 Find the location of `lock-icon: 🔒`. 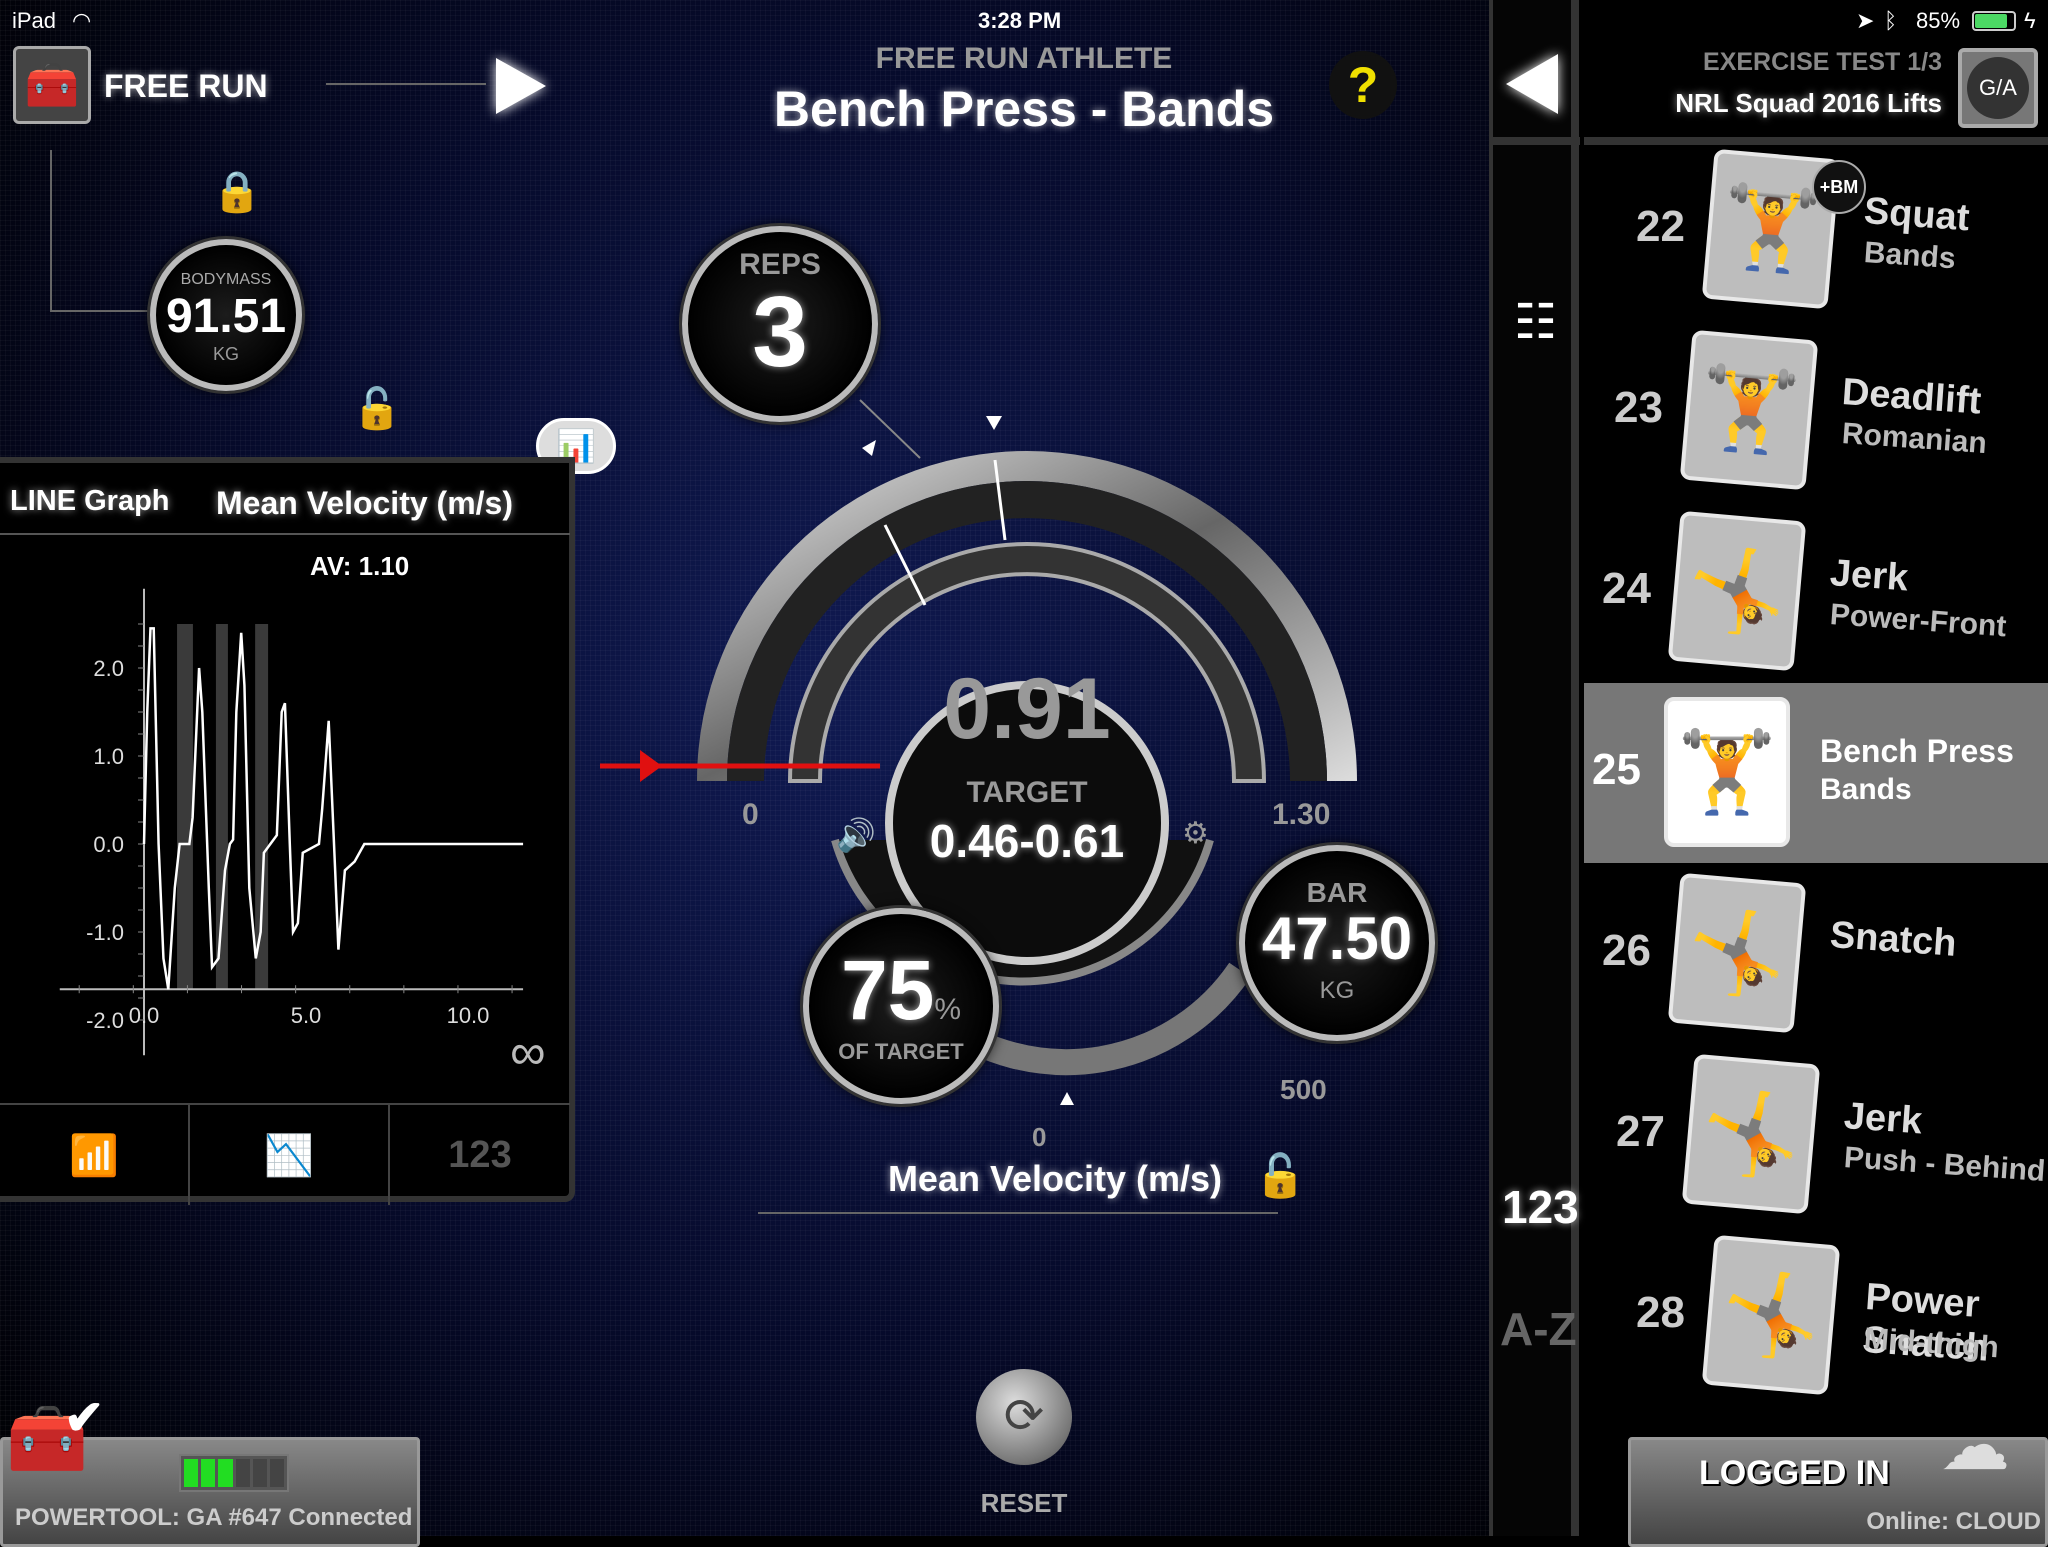

lock-icon: 🔒 is located at coordinates (237, 191).